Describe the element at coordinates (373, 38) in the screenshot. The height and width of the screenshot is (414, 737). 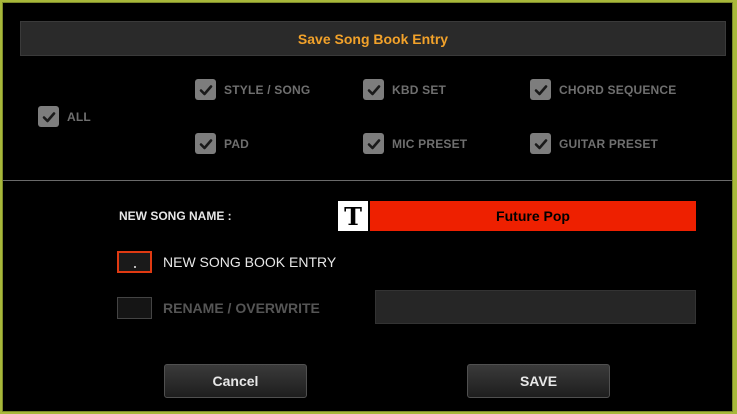
I see `dialog-title: Save Song Book Entry` at that location.